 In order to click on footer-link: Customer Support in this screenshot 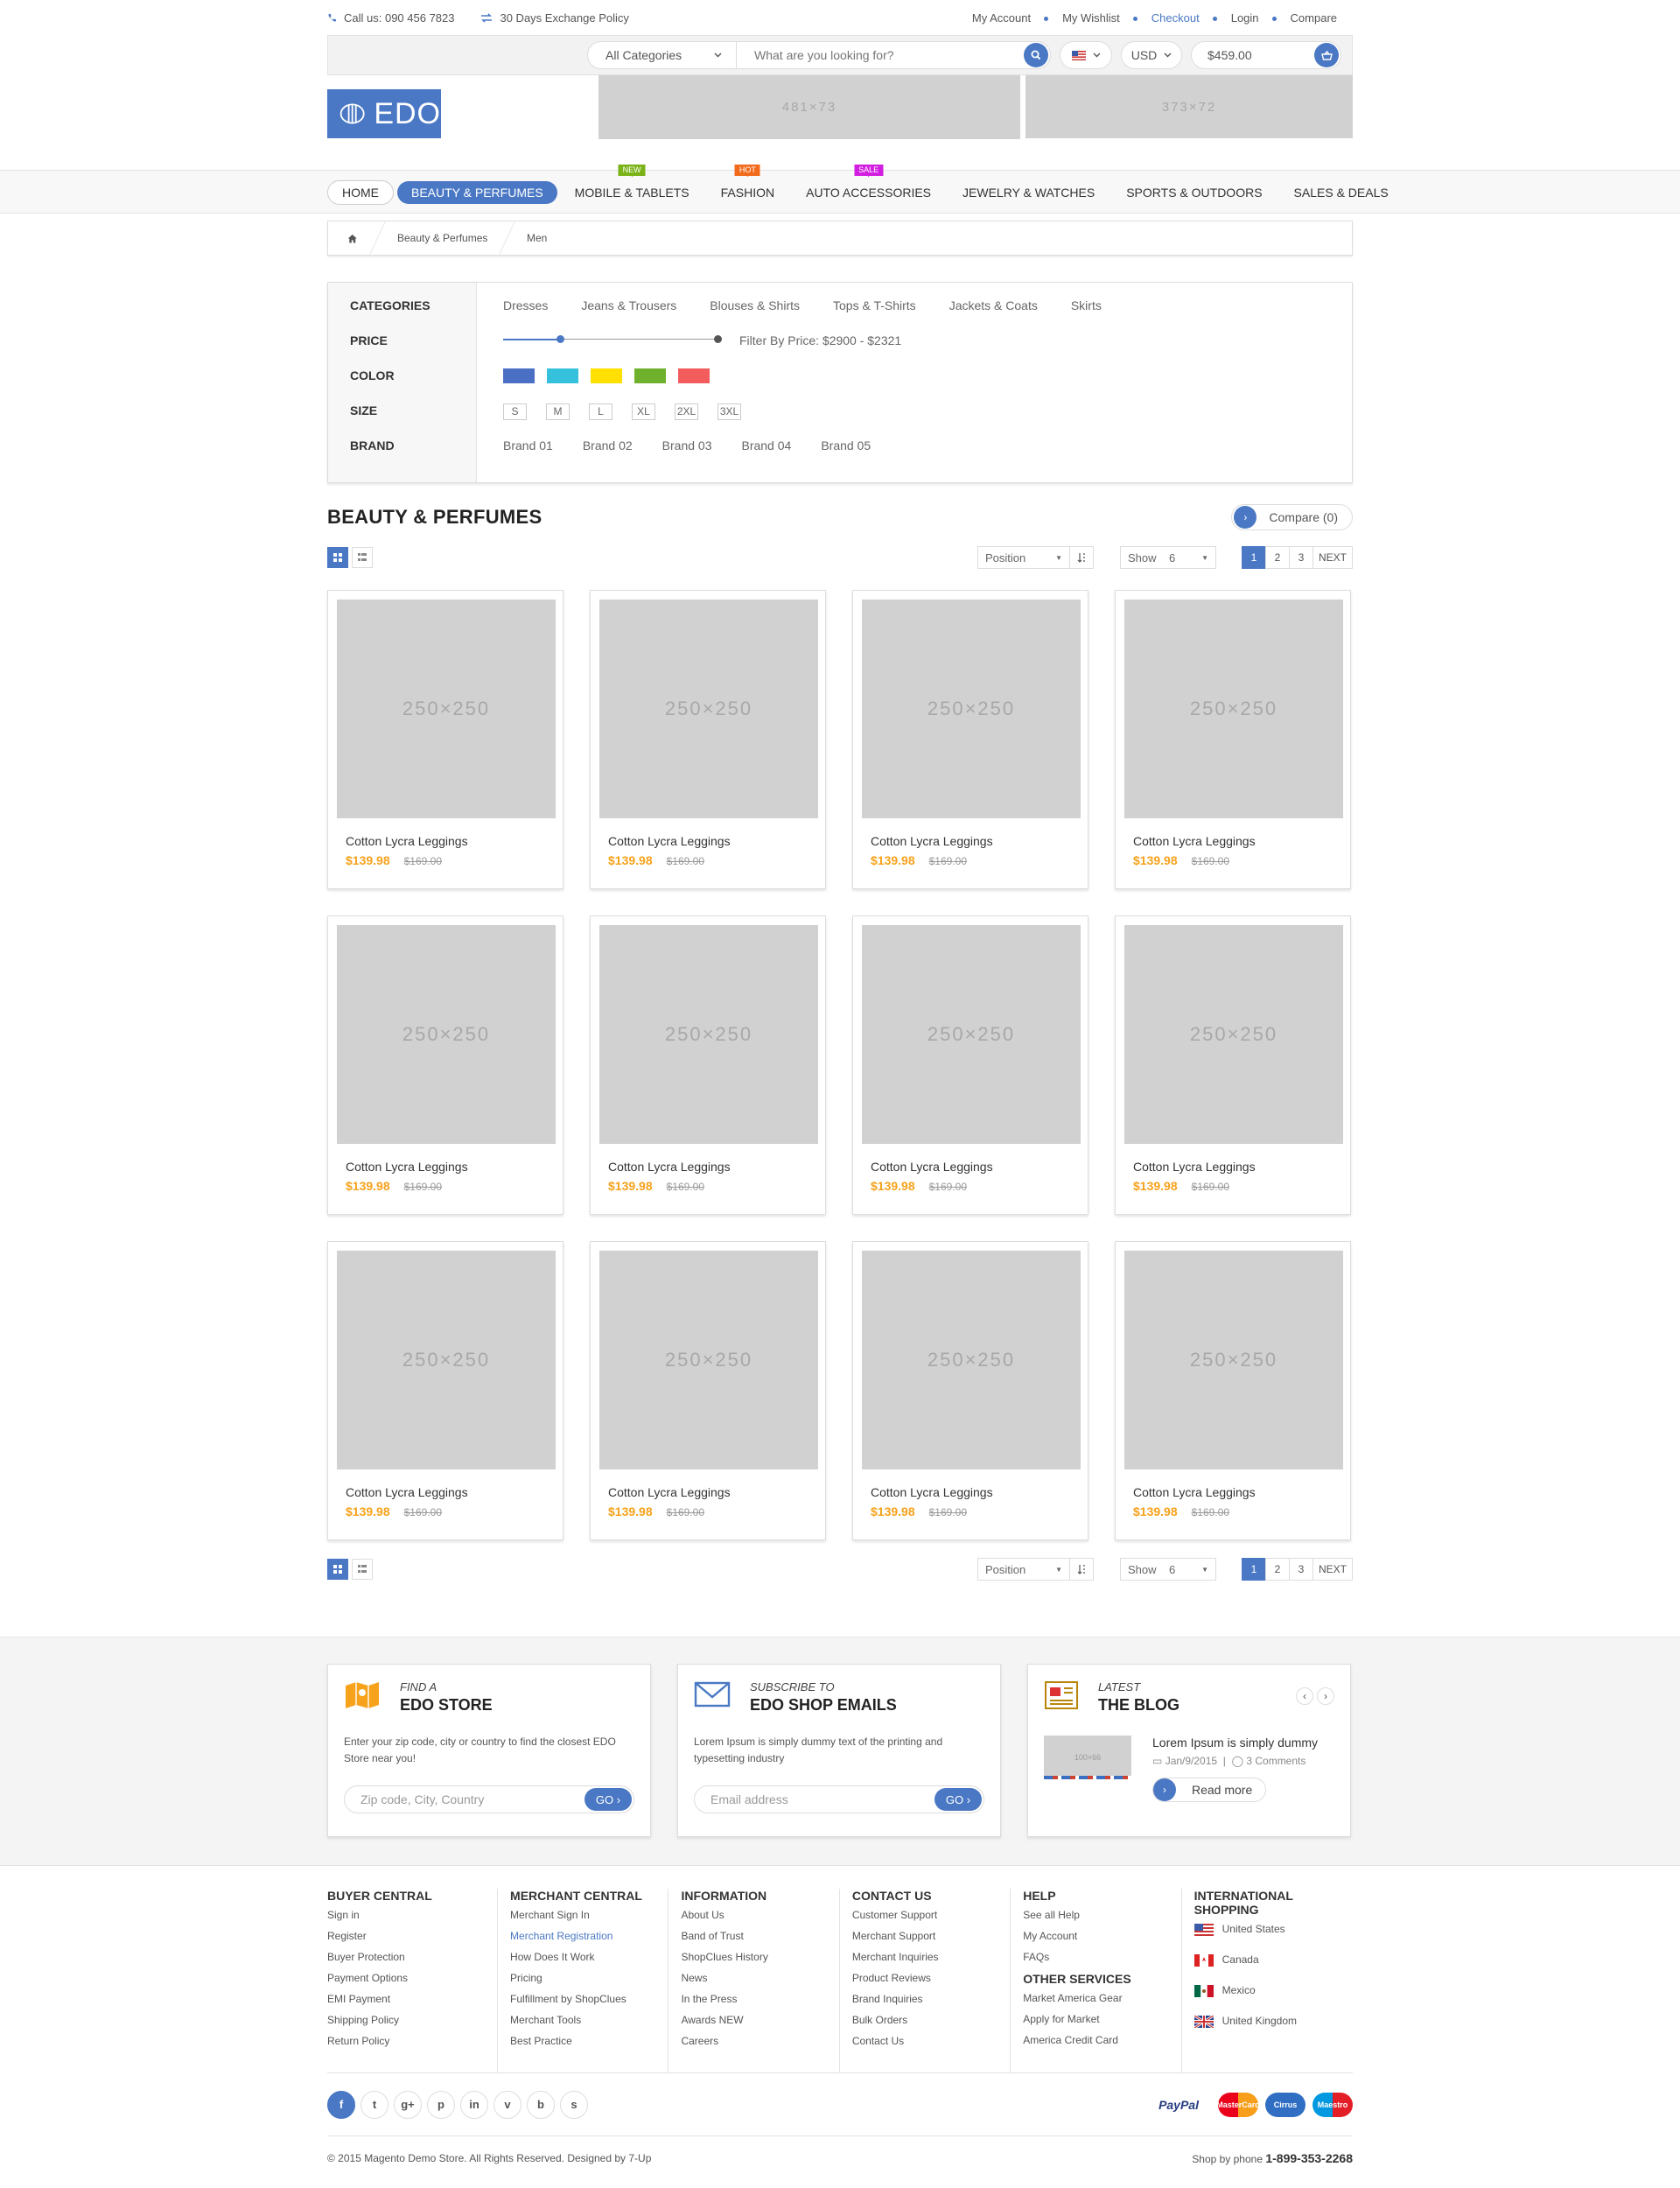, I will do `click(931, 1920)`.